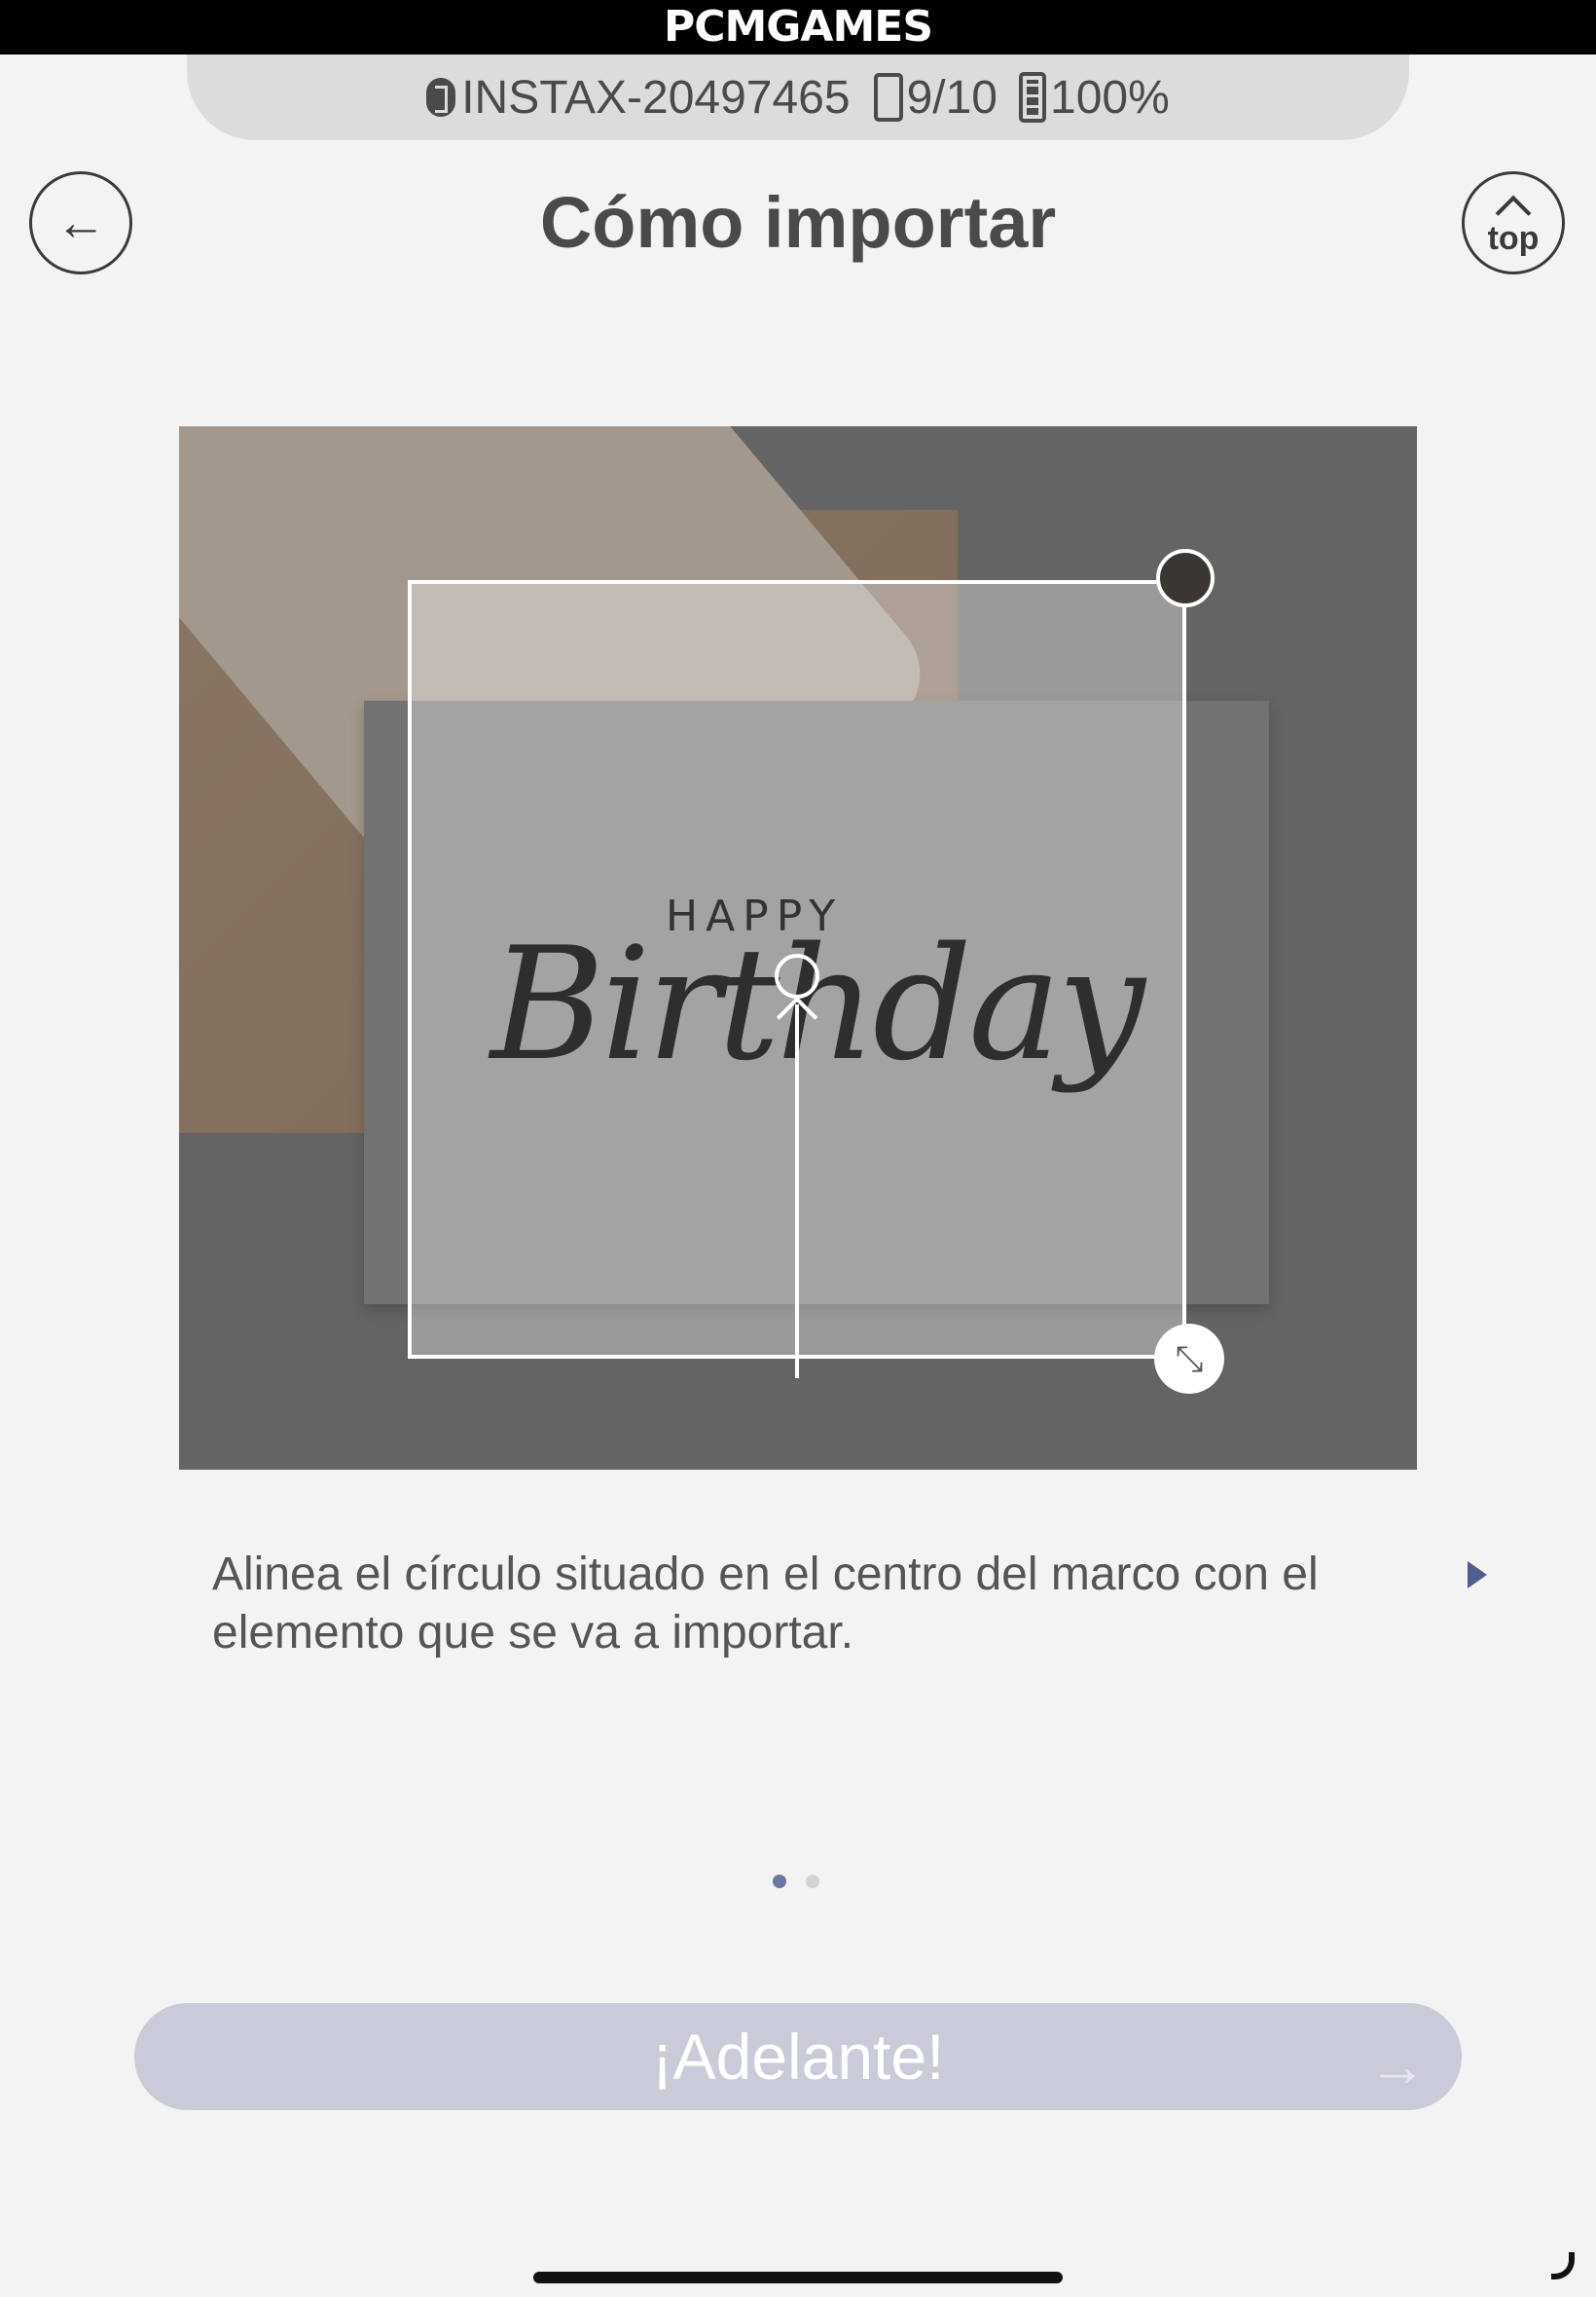 The width and height of the screenshot is (1596, 2297). What do you see at coordinates (656, 97) in the screenshot?
I see `device-name: INSTAX-20497465` at bounding box center [656, 97].